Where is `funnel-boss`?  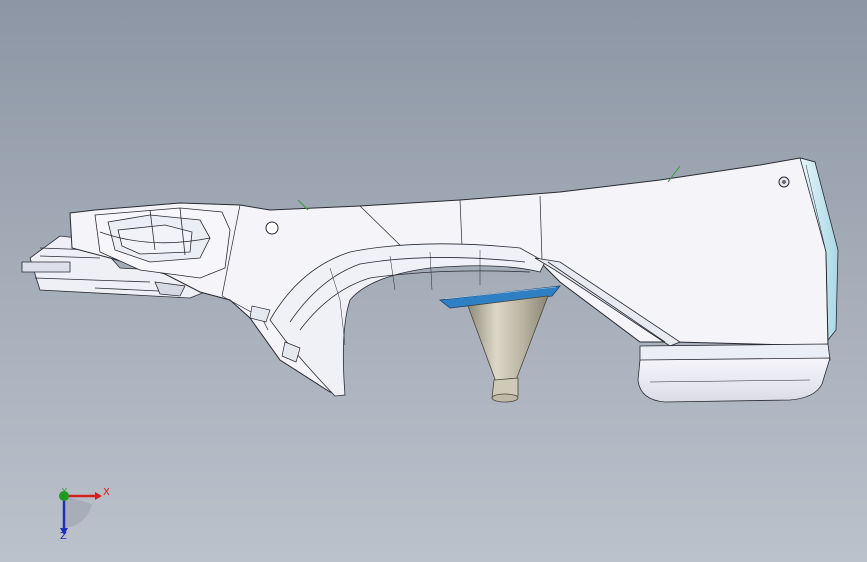 funnel-boss is located at coordinates (508, 349).